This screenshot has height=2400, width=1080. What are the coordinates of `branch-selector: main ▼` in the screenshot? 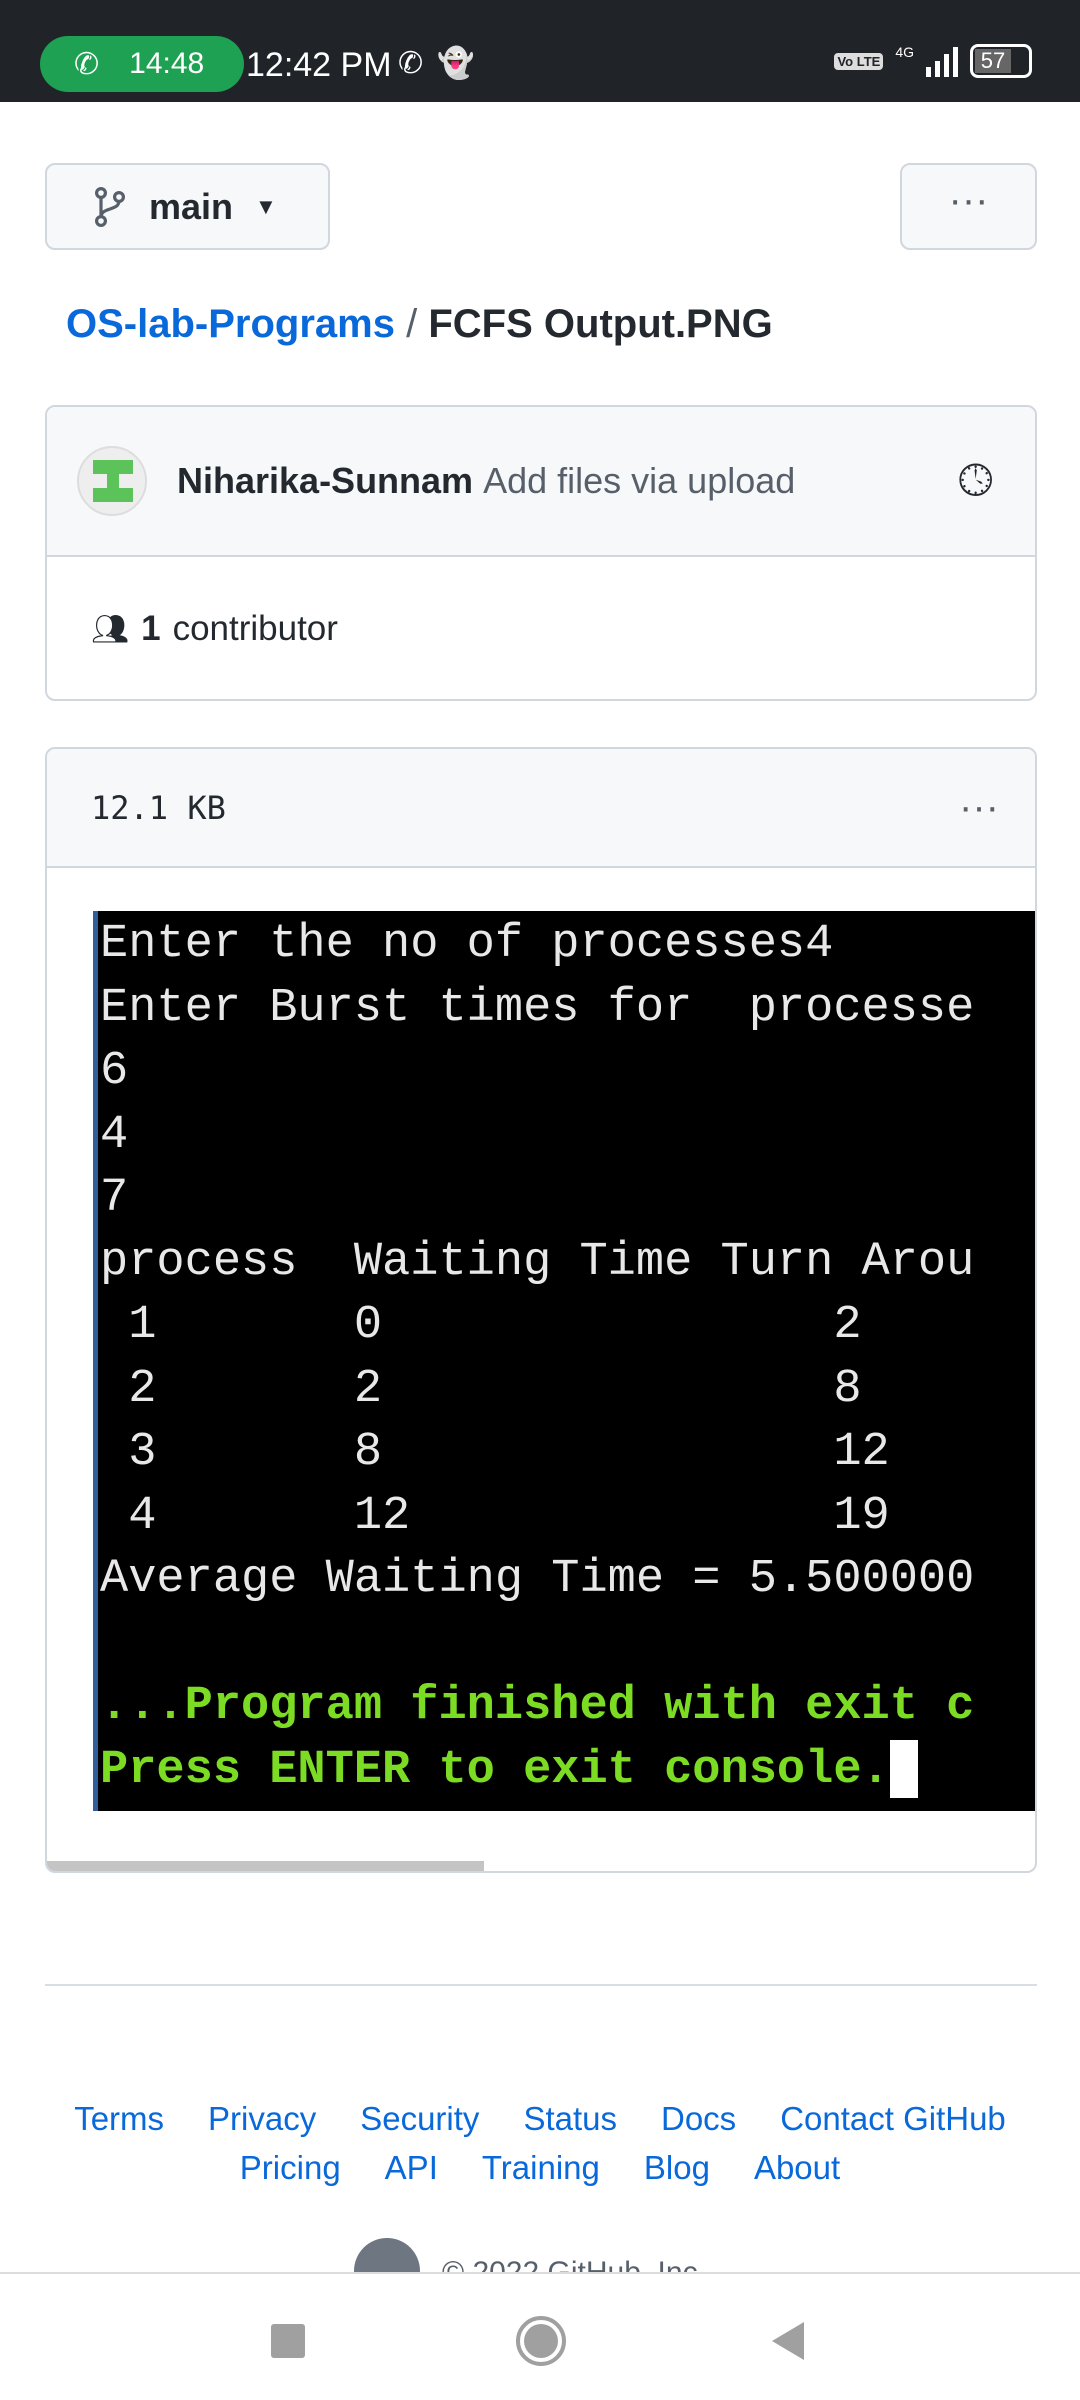 It's located at (187, 206).